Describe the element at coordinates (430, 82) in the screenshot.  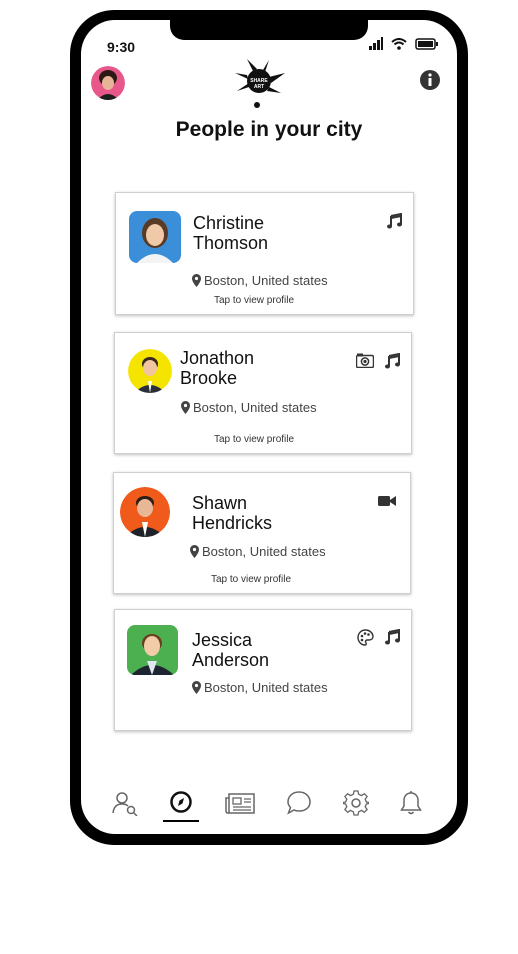
I see `info-icon` at that location.